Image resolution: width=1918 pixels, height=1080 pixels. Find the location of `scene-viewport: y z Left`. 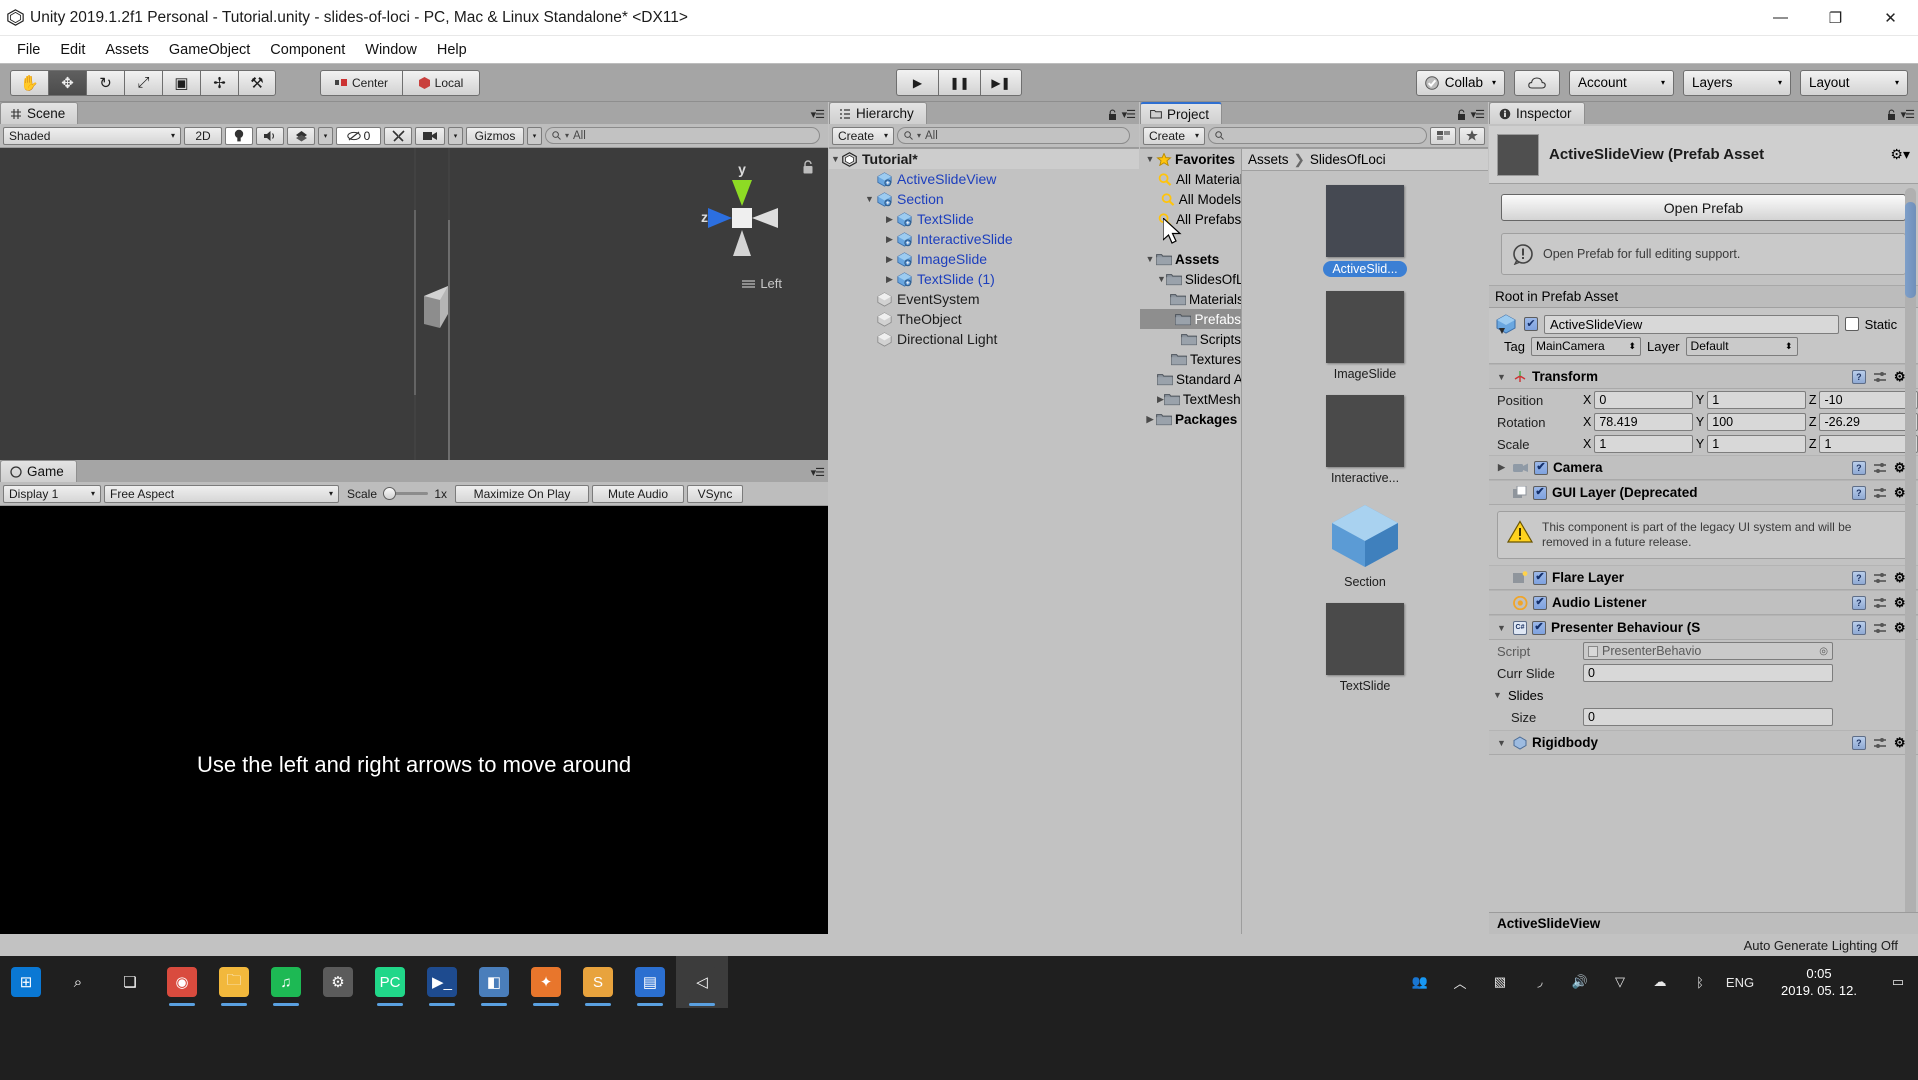

scene-viewport: y z Left is located at coordinates (414, 304).